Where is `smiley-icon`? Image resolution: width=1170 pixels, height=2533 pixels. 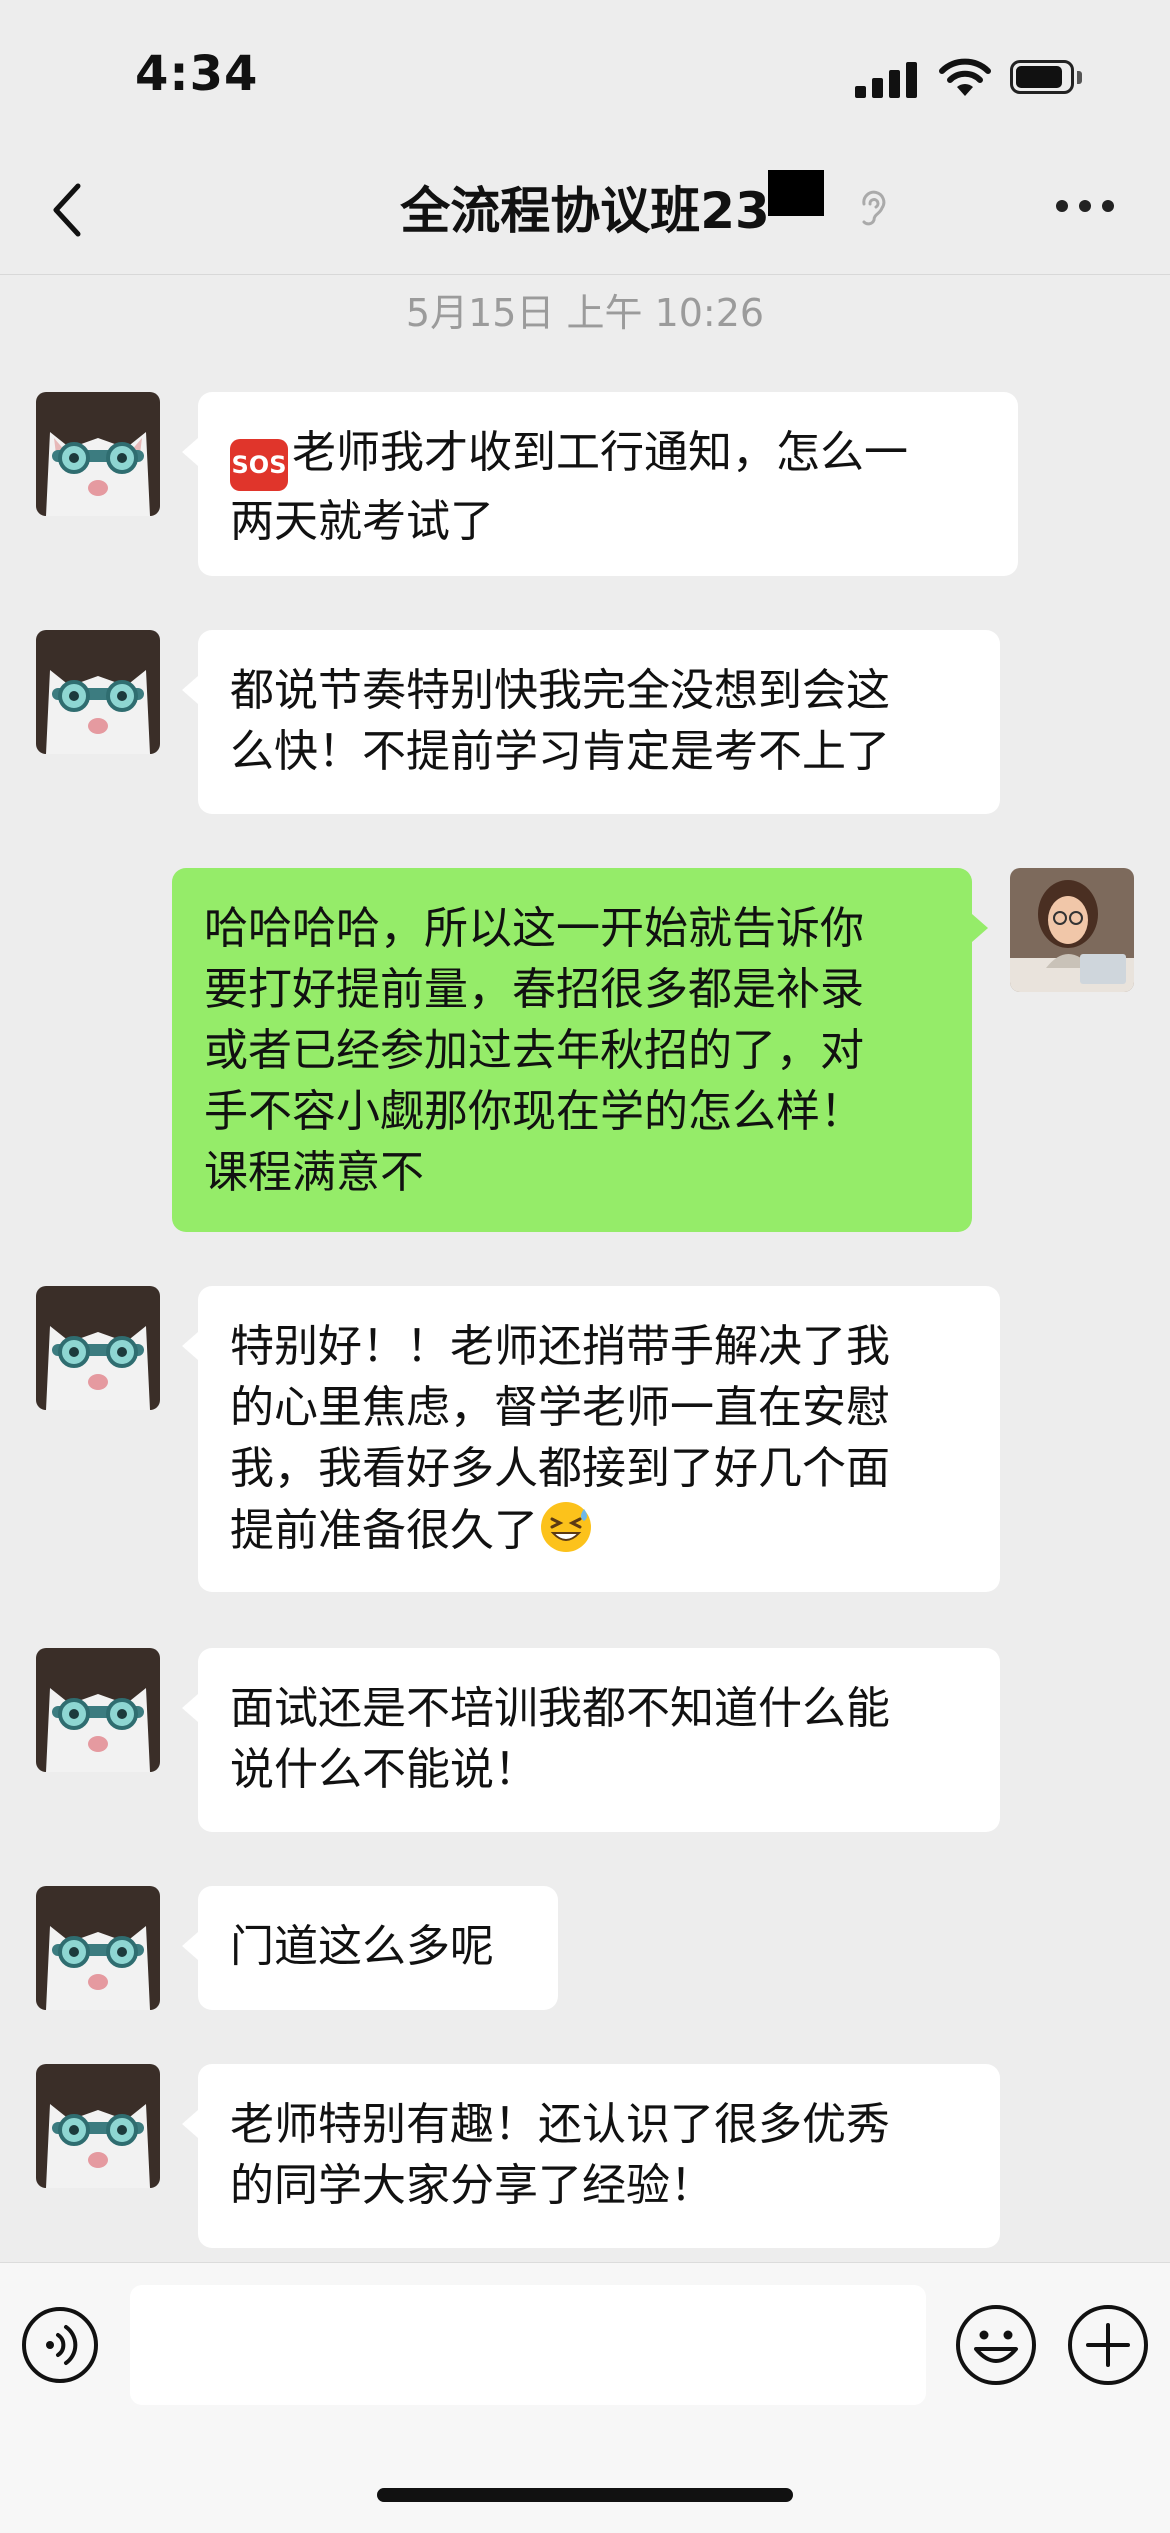
smiley-icon is located at coordinates (996, 2345).